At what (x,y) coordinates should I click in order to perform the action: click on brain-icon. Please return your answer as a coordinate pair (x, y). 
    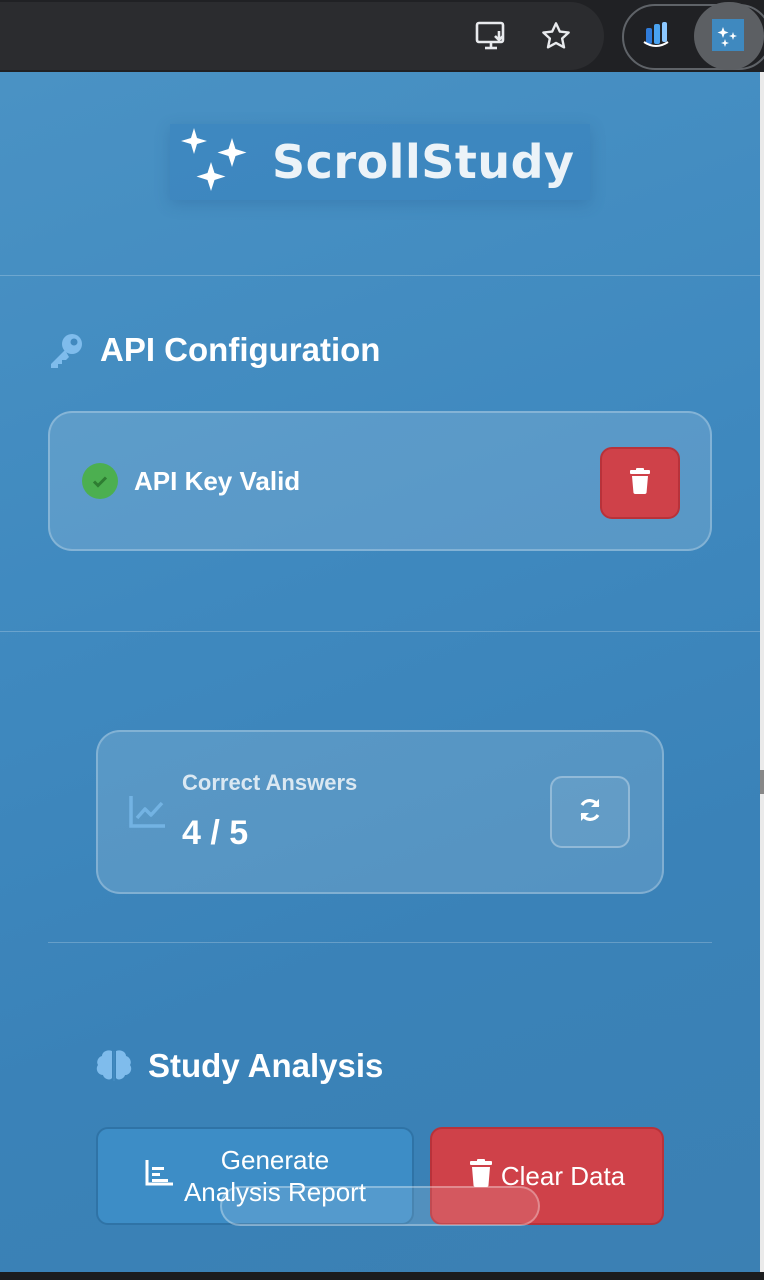
    Looking at the image, I should click on (114, 1066).